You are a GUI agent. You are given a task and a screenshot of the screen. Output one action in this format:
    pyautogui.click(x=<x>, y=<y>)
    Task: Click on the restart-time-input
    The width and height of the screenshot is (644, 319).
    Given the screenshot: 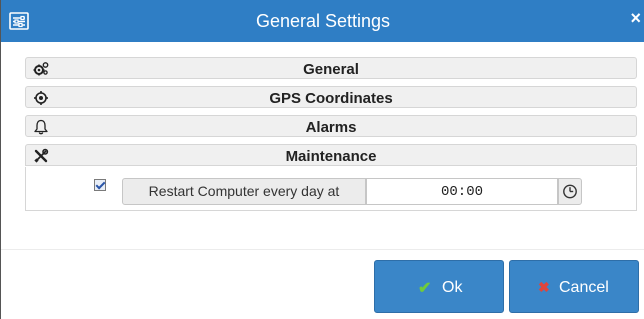 What is the action you would take?
    pyautogui.click(x=462, y=191)
    